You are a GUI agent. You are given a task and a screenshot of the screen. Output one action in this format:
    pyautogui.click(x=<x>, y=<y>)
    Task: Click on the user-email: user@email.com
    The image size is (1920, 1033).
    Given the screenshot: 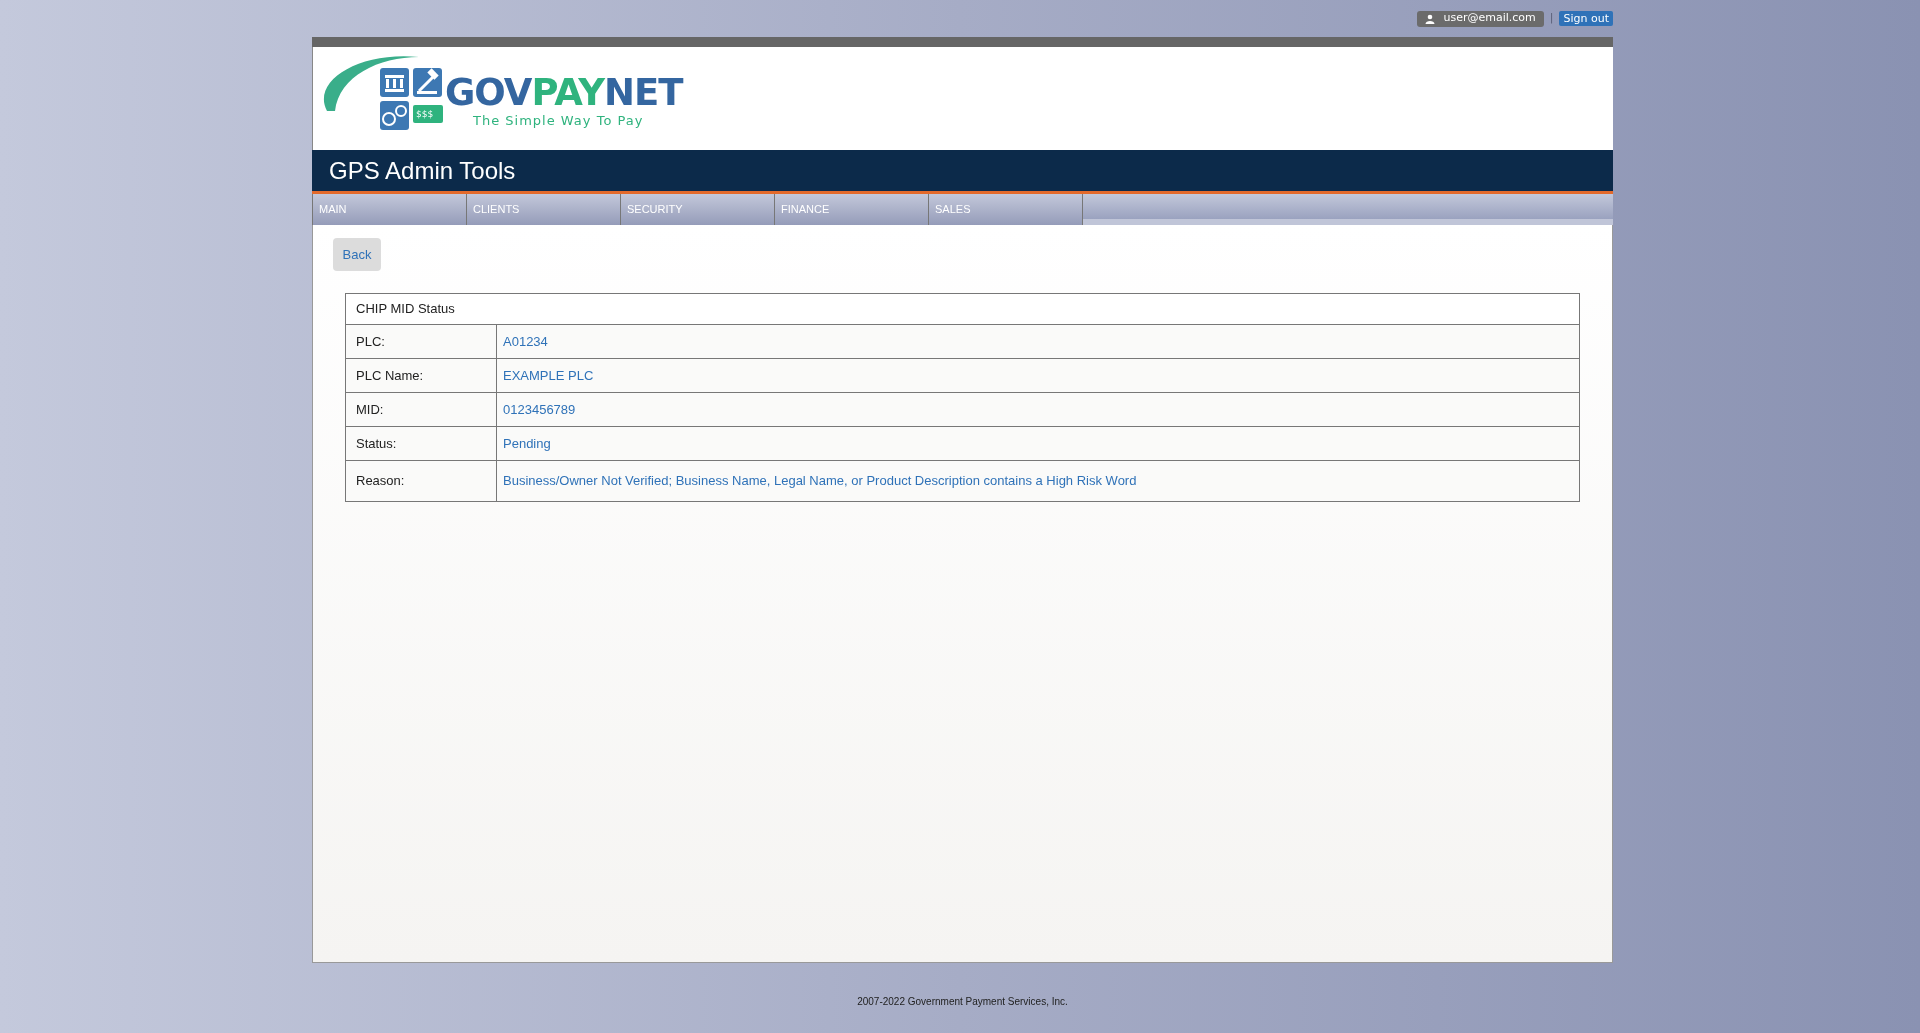 What is the action you would take?
    pyautogui.click(x=1489, y=18)
    